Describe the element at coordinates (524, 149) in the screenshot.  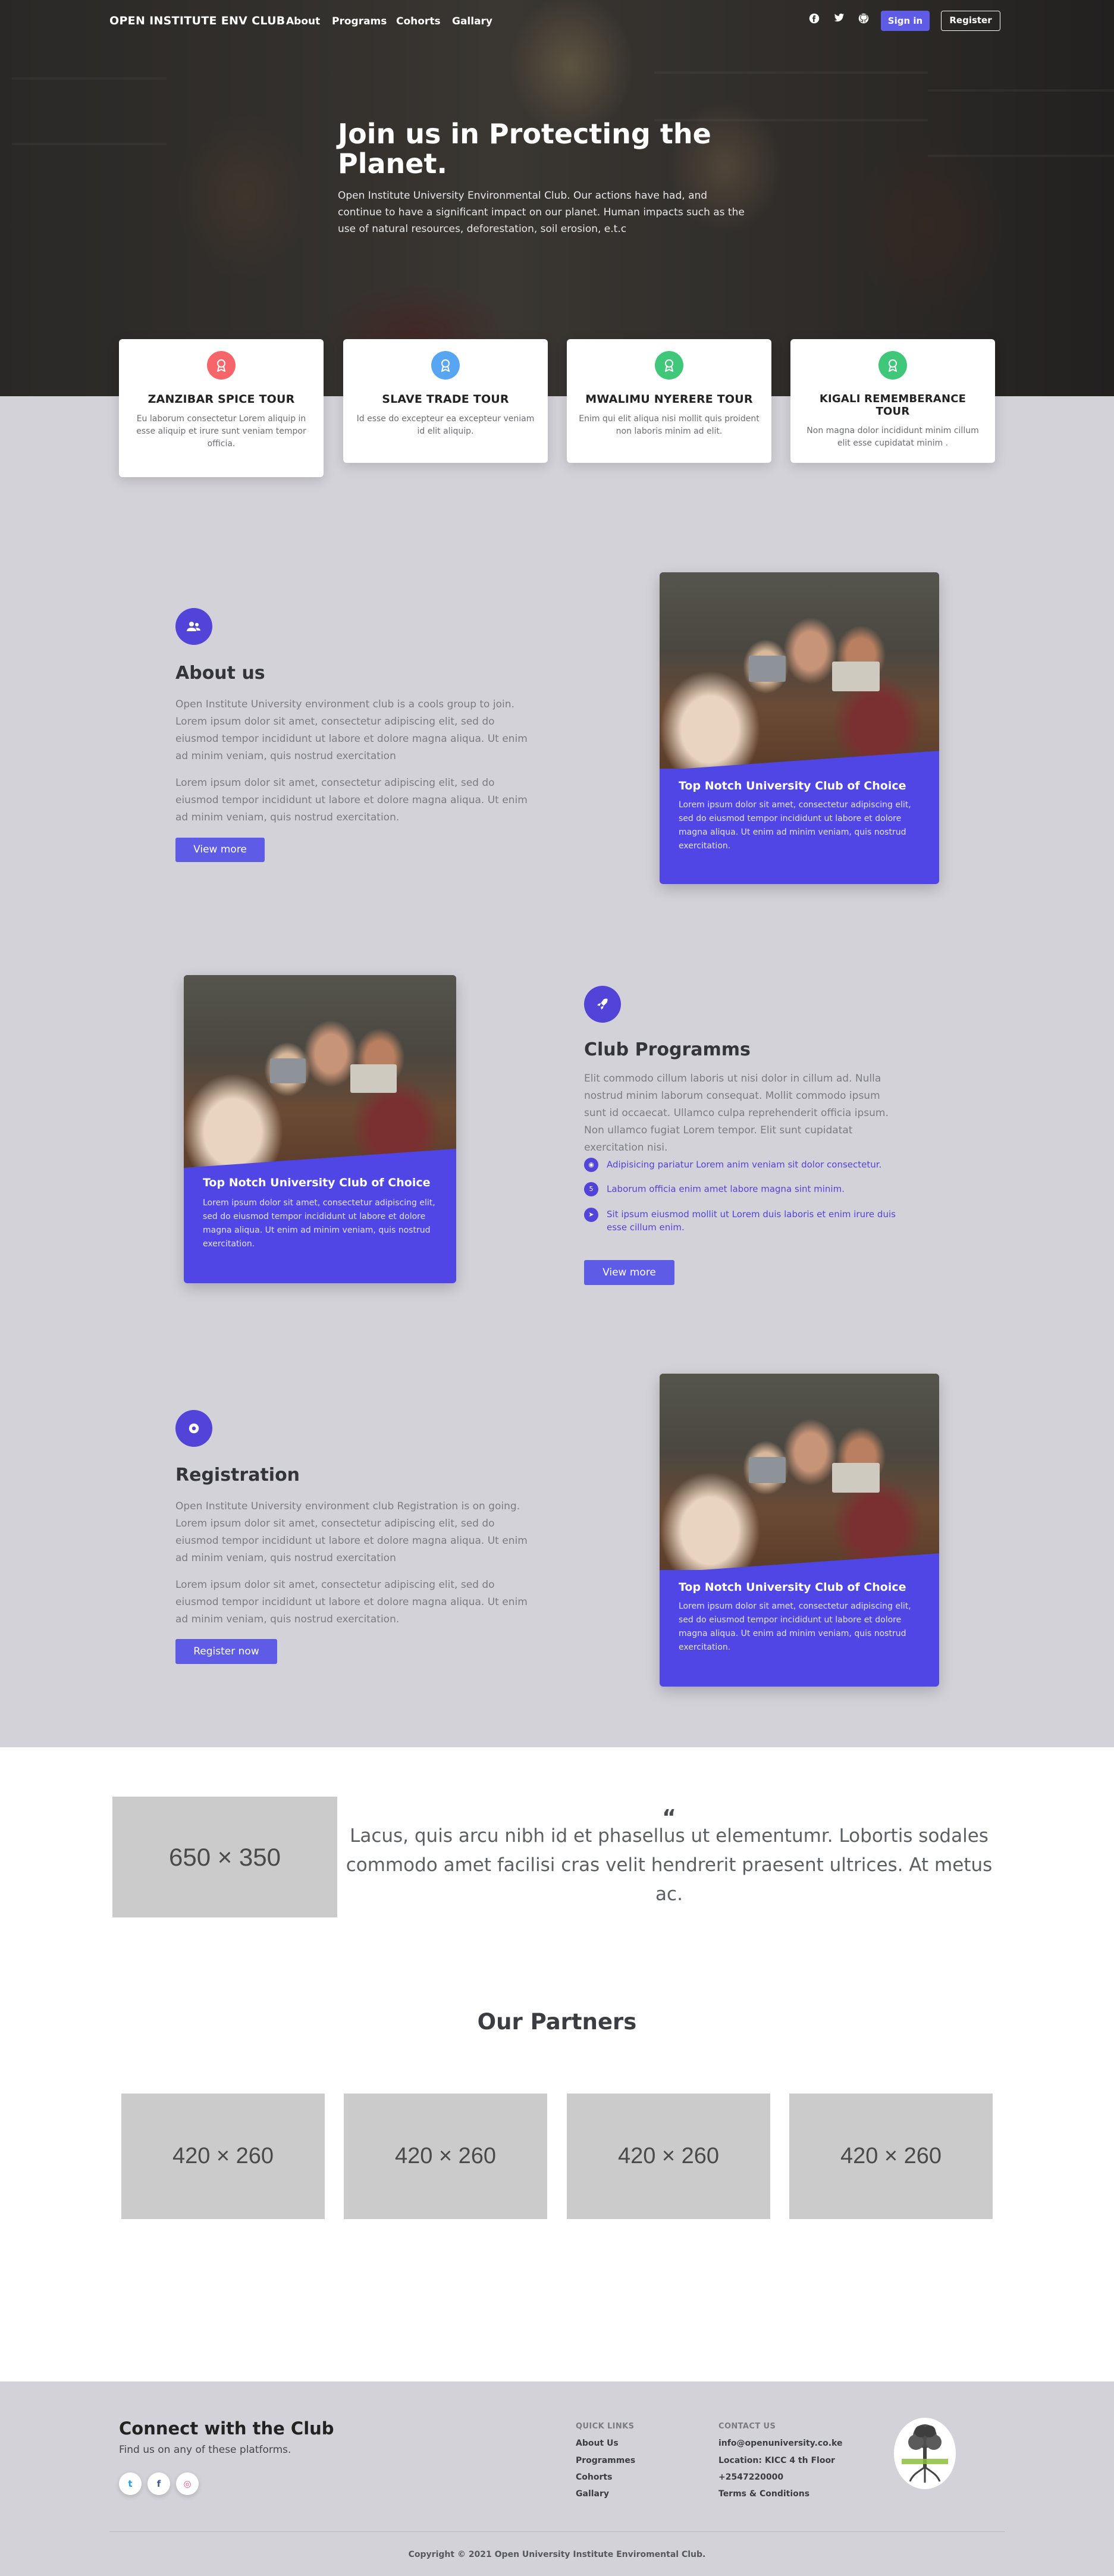
I see `hero-title: Join us in Protecting the Planet.` at that location.